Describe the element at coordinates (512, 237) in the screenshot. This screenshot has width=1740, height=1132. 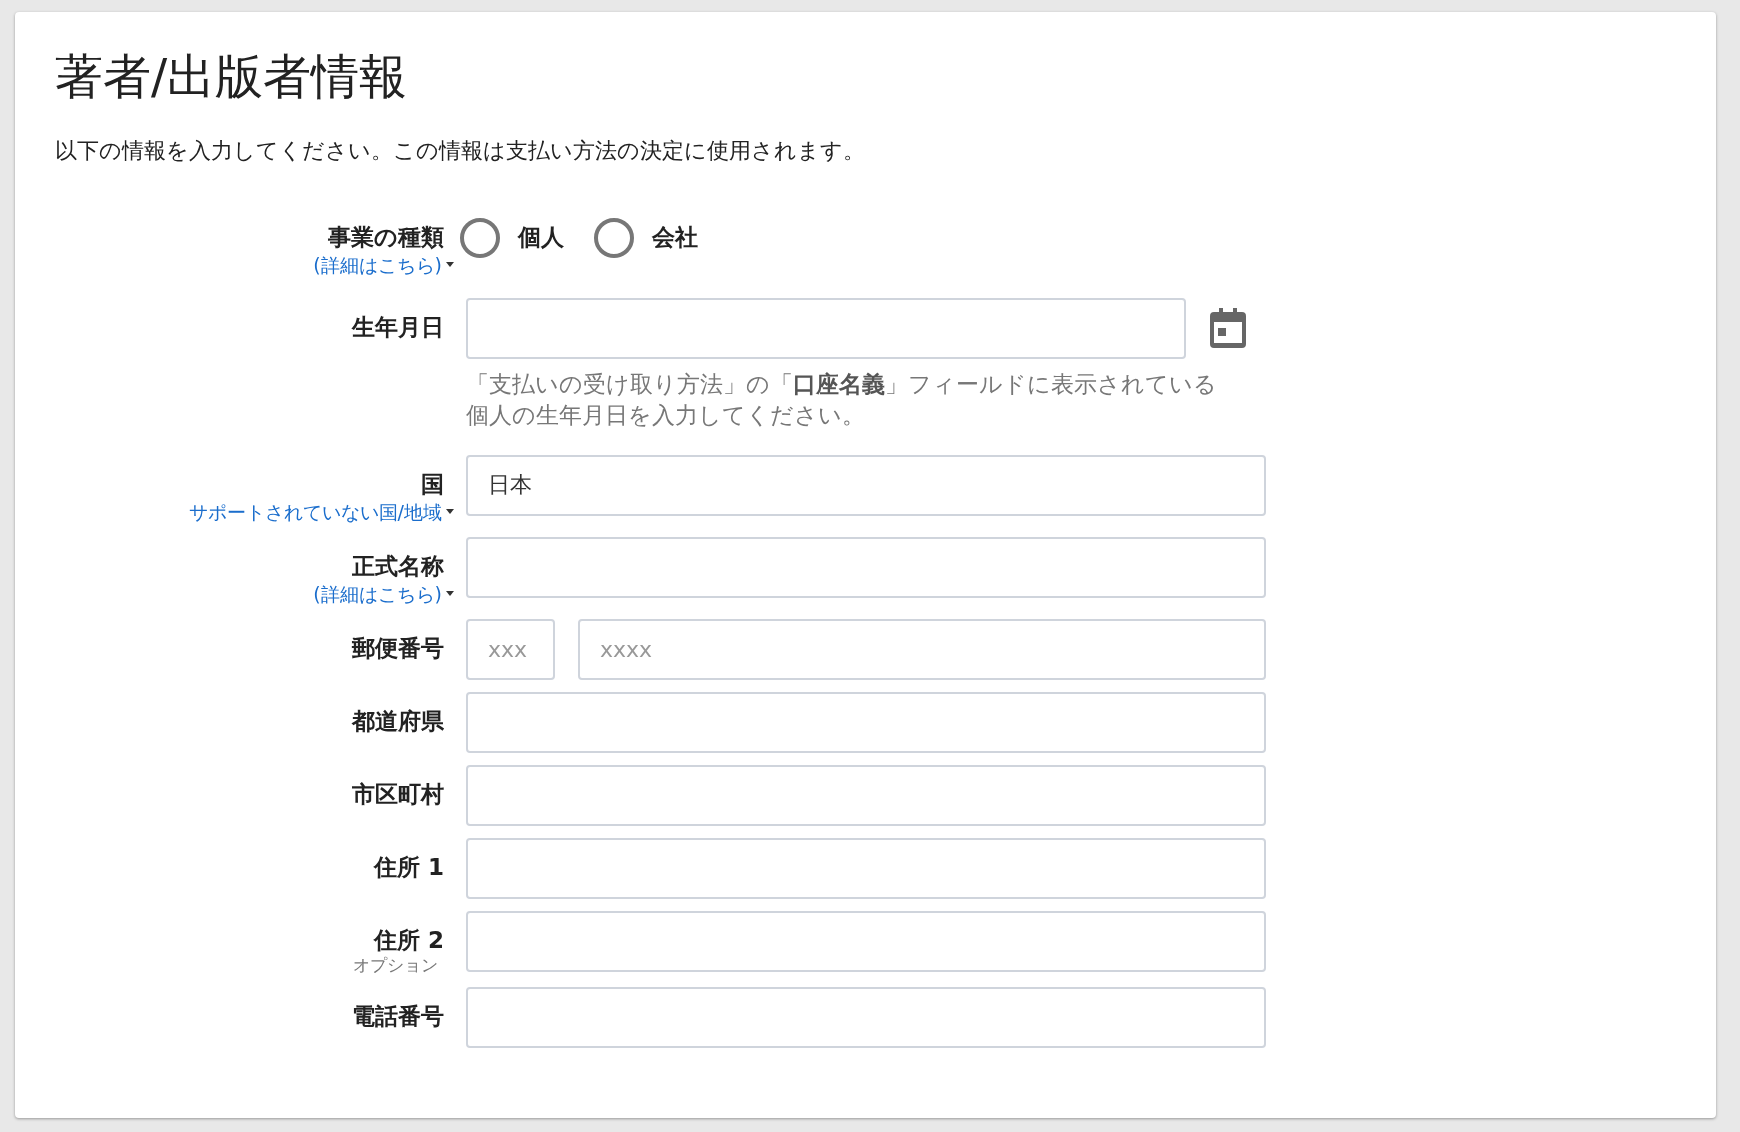
I see `radio-option: 個人` at that location.